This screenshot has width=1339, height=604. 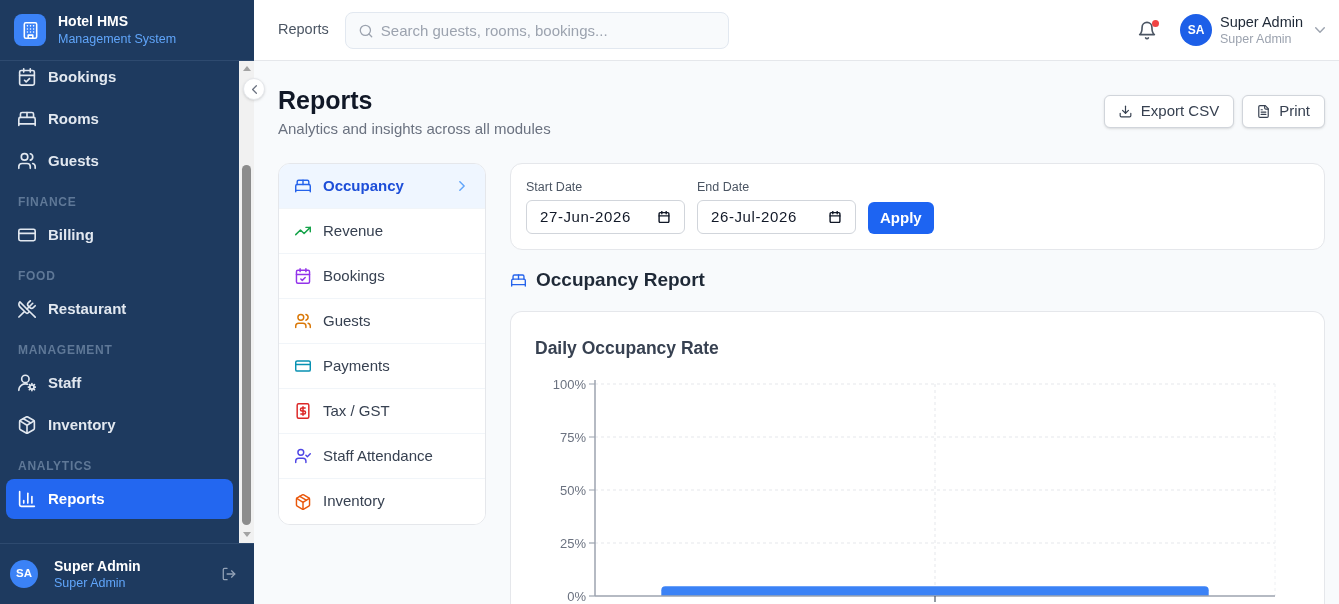 I want to click on document-icon, so click(x=1264, y=111).